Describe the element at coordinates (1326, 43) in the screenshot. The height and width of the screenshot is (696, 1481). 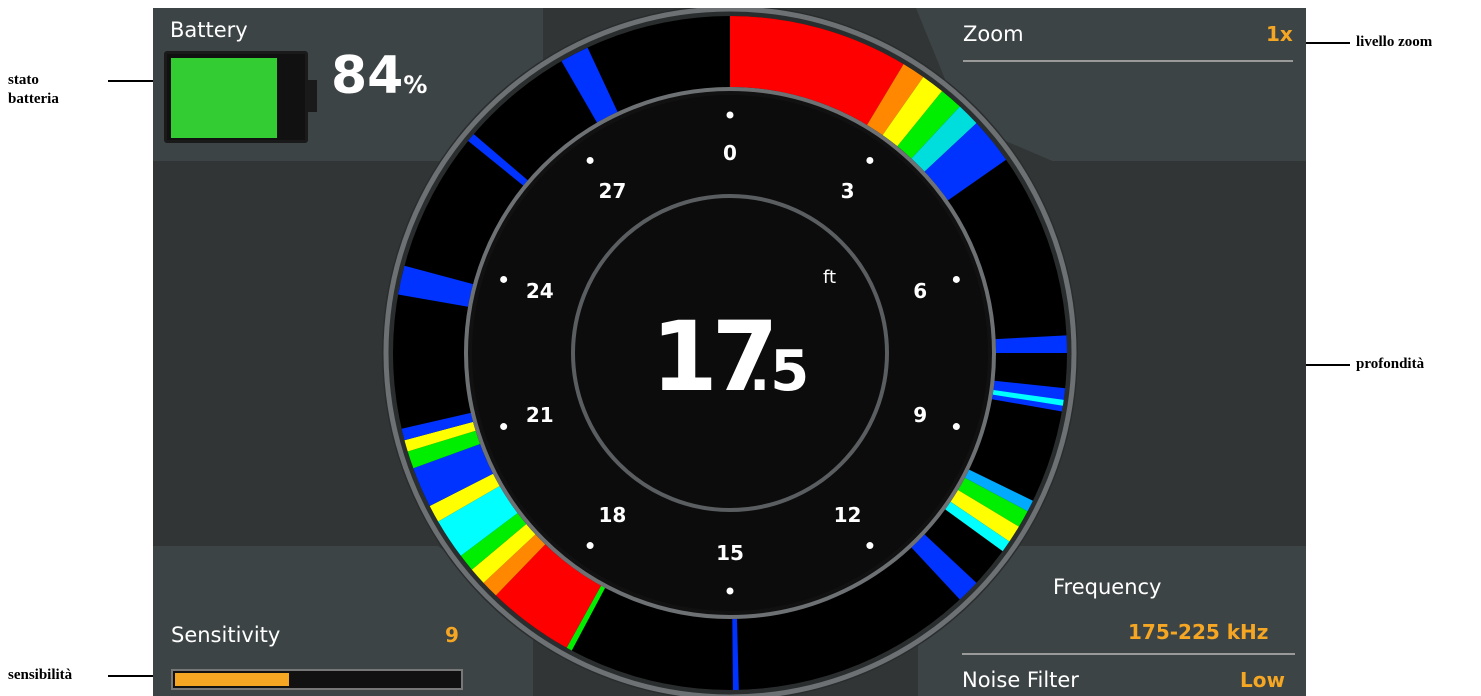
I see `annotation-zoom-line` at that location.